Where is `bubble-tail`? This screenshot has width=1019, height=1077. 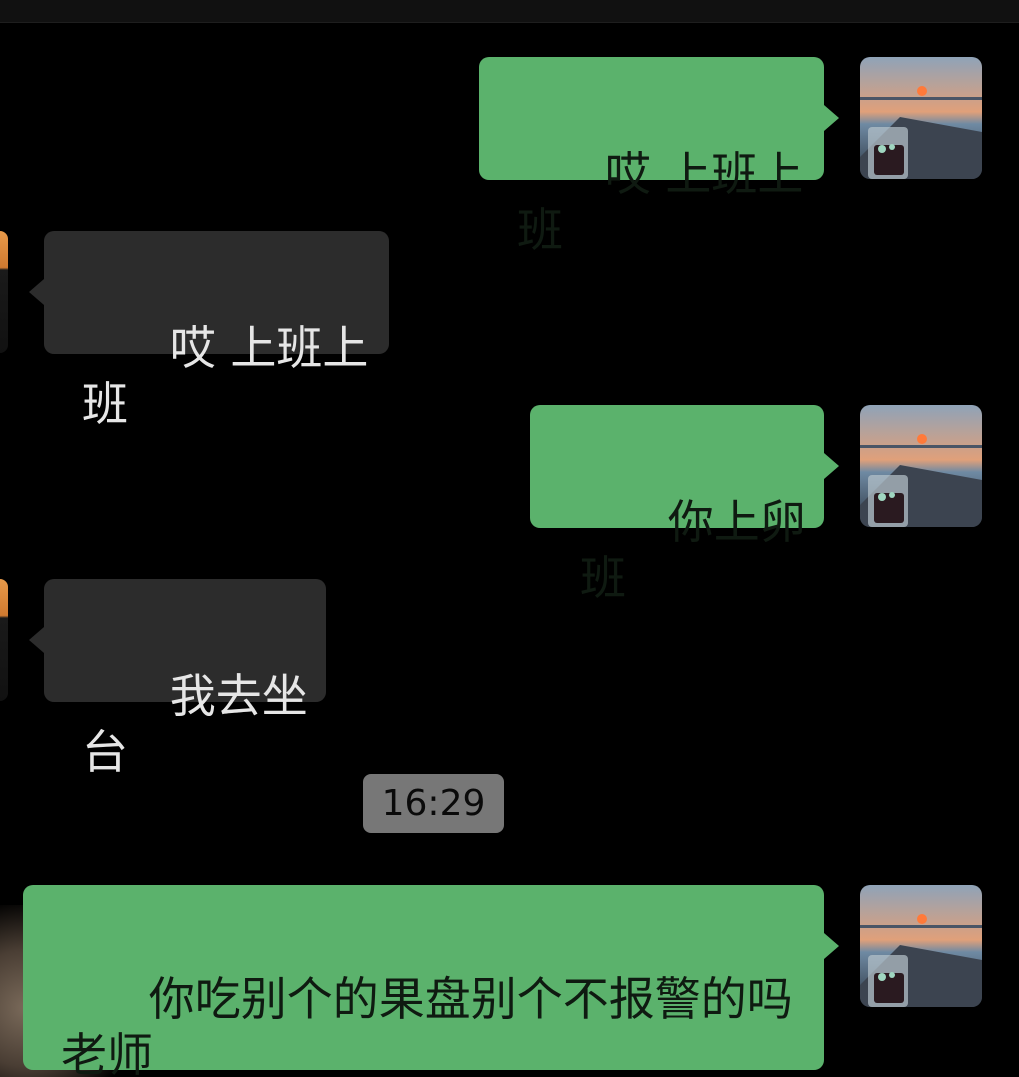
bubble-tail is located at coordinates (831, 946).